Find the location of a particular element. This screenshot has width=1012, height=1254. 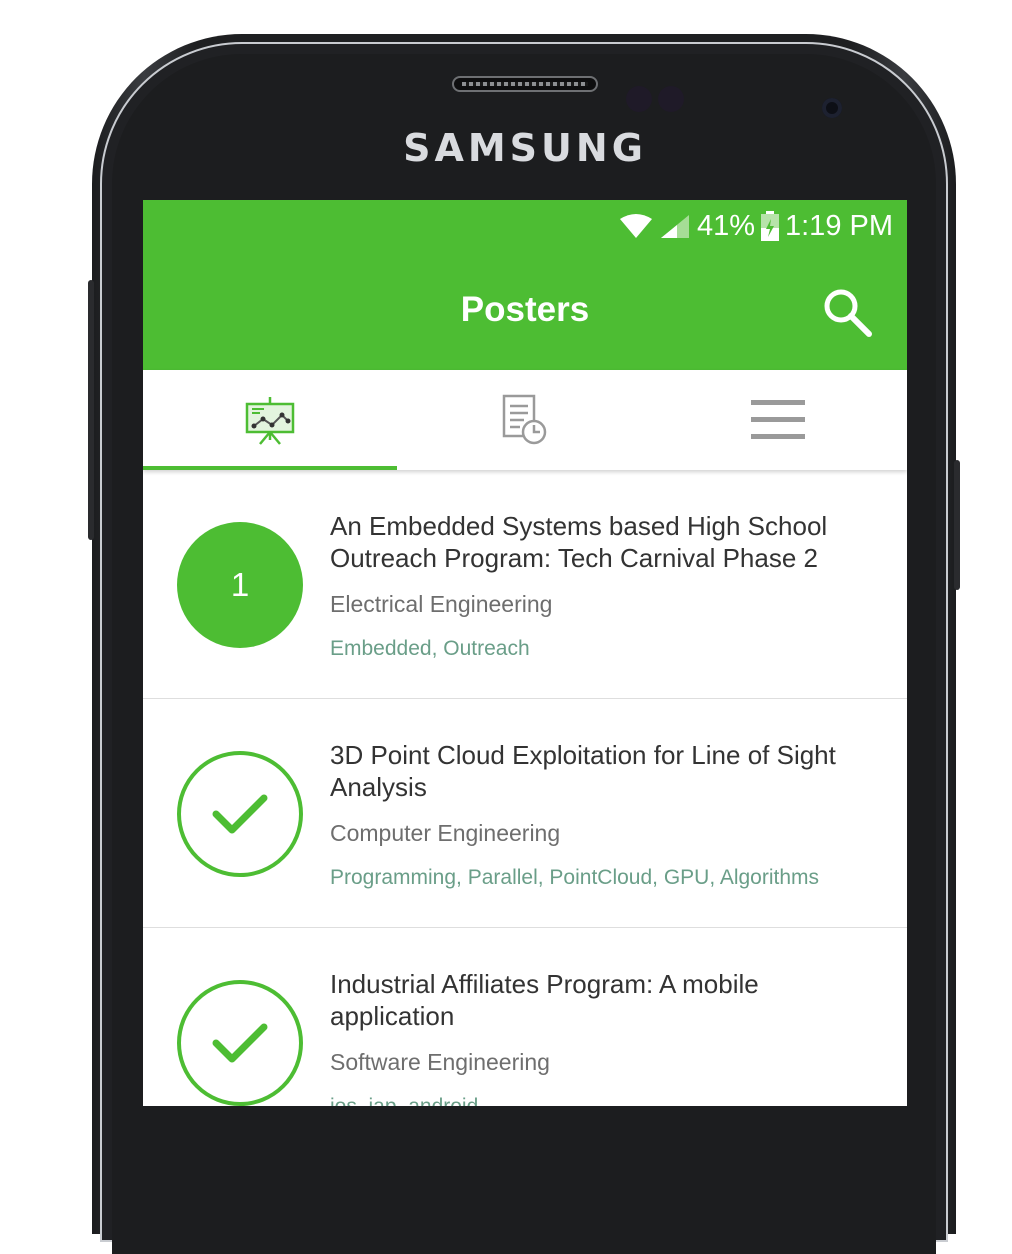

active-tab-indicator is located at coordinates (270, 468).